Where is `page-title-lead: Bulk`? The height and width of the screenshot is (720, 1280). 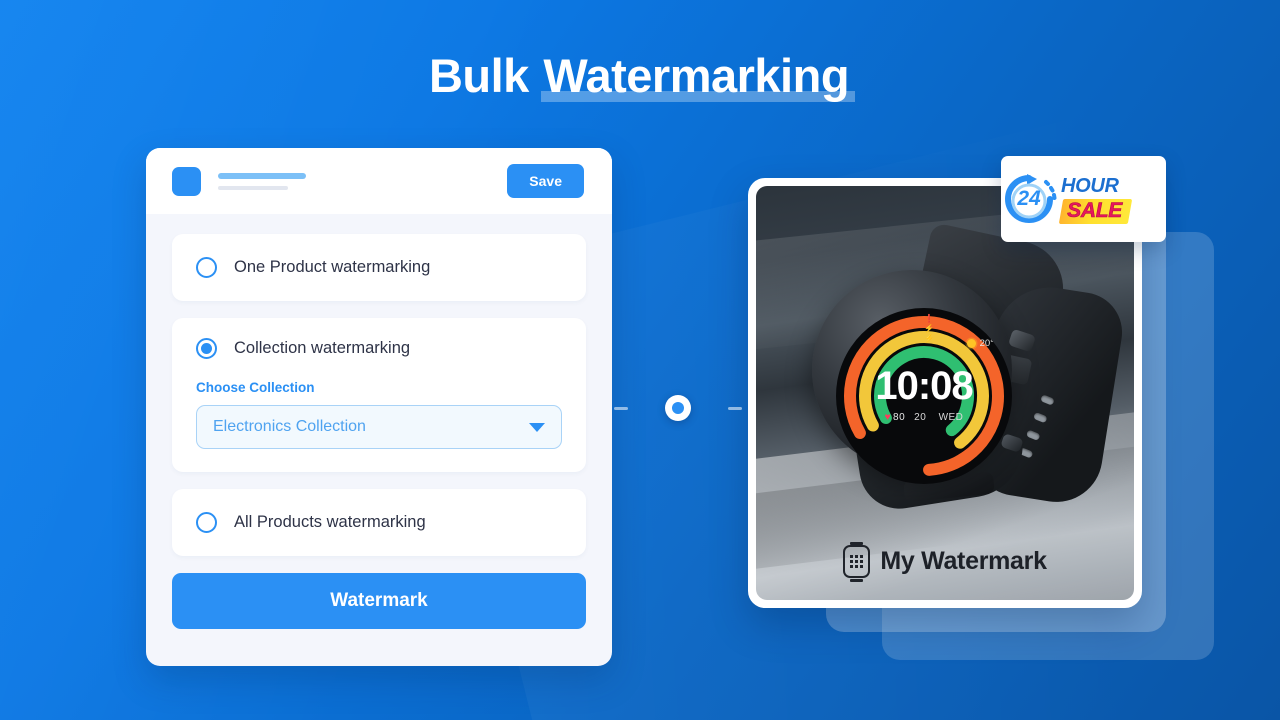
page-title-lead: Bulk is located at coordinates (485, 75).